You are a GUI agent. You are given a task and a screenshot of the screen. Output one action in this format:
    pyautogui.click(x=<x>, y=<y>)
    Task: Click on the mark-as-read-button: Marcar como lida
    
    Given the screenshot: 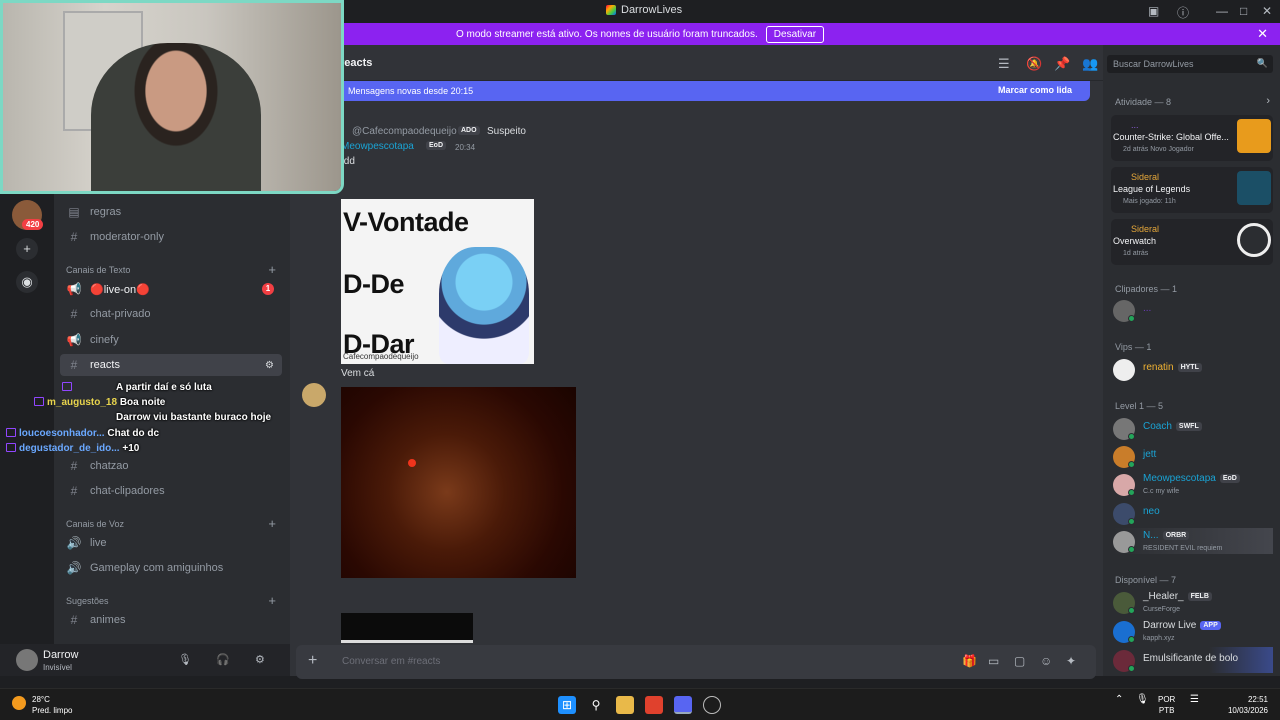 What is the action you would take?
    pyautogui.click(x=1035, y=90)
    